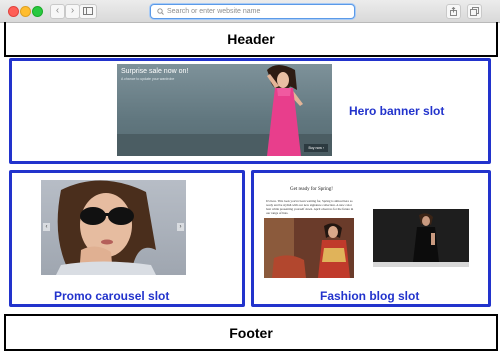 The width and height of the screenshot is (500, 351). Describe the element at coordinates (25, 11) in the screenshot. I see `minimize-window-button` at that location.